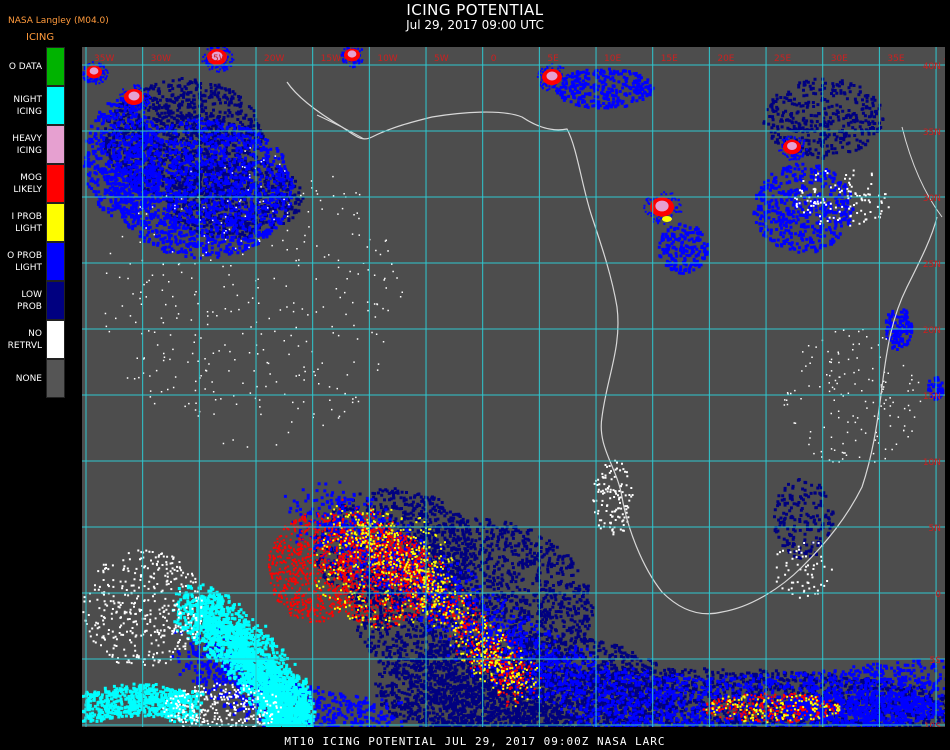  I want to click on longitude-label: 10E, so click(612, 59).